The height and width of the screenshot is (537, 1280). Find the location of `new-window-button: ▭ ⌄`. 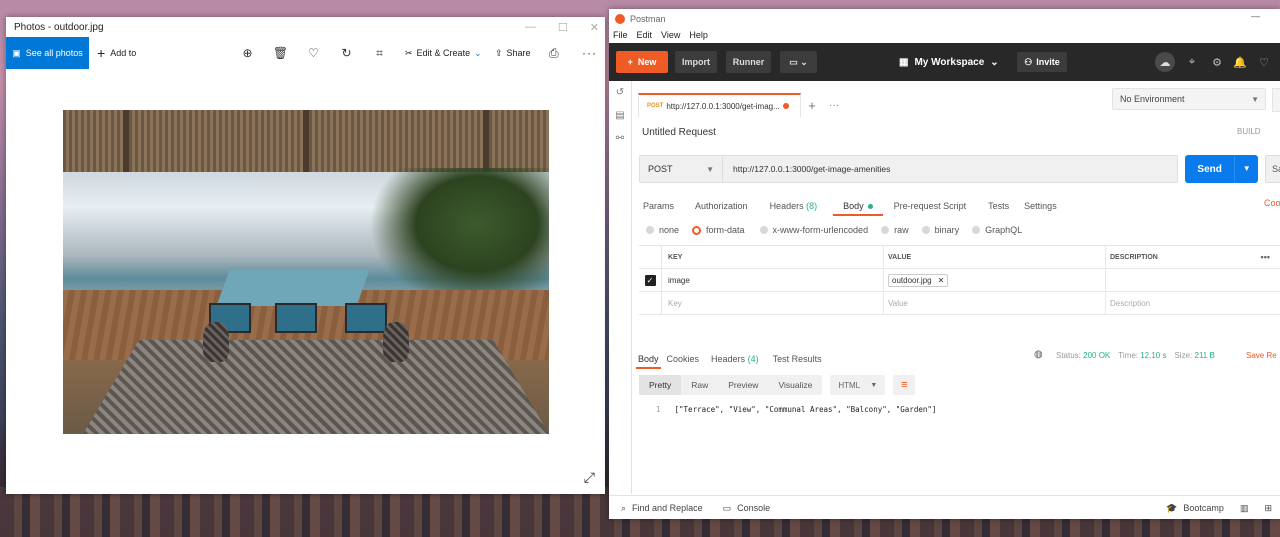

new-window-button: ▭ ⌄ is located at coordinates (798, 62).